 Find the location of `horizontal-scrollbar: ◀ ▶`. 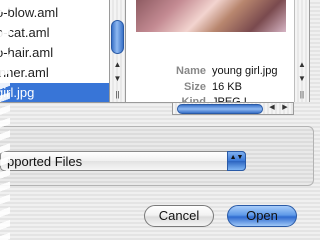

horizontal-scrollbar: ◀ ▶ is located at coordinates (233, 108).